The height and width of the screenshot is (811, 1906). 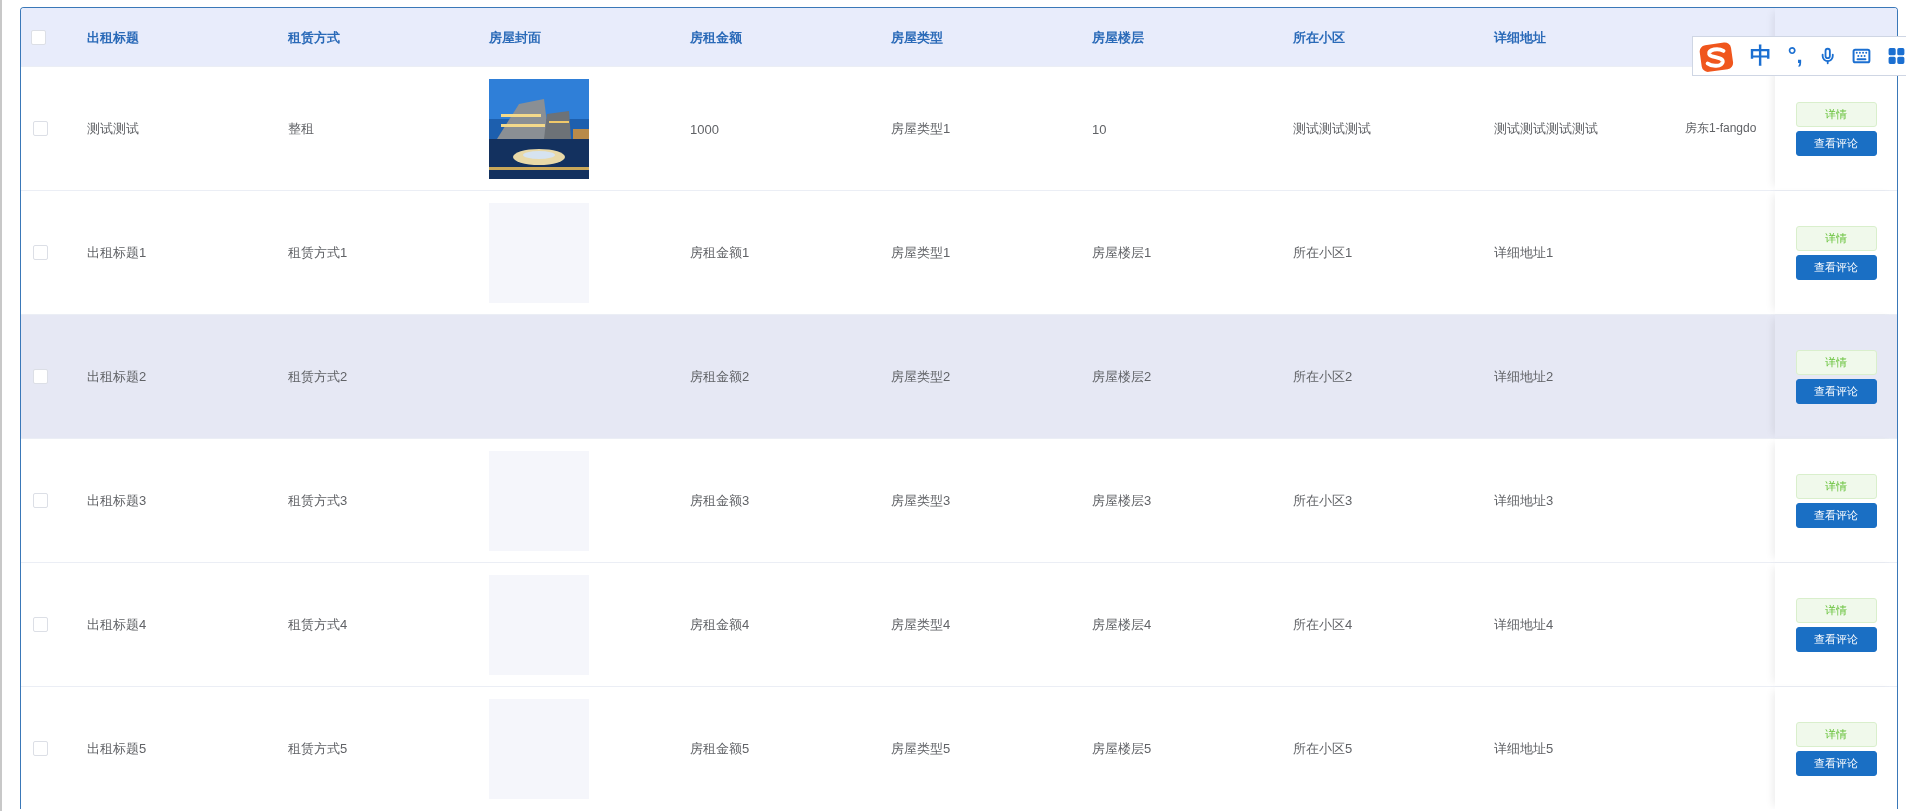 What do you see at coordinates (1322, 376) in the screenshot?
I see `table-cell-text: 所在小区2` at bounding box center [1322, 376].